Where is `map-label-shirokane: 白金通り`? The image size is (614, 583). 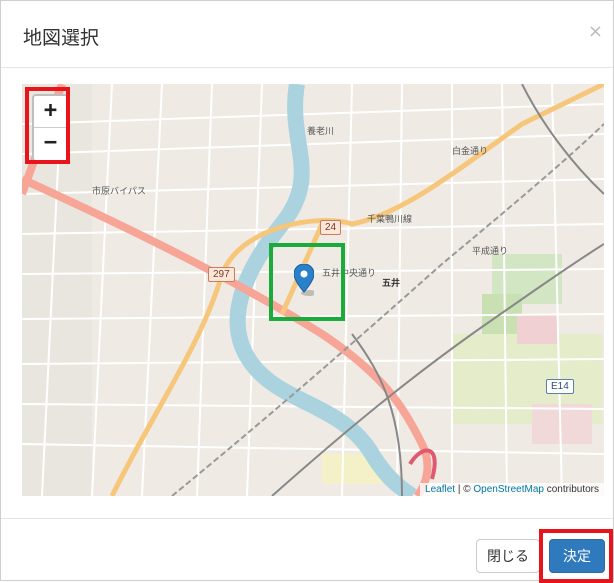
map-label-shirokane: 白金通り is located at coordinates (470, 152).